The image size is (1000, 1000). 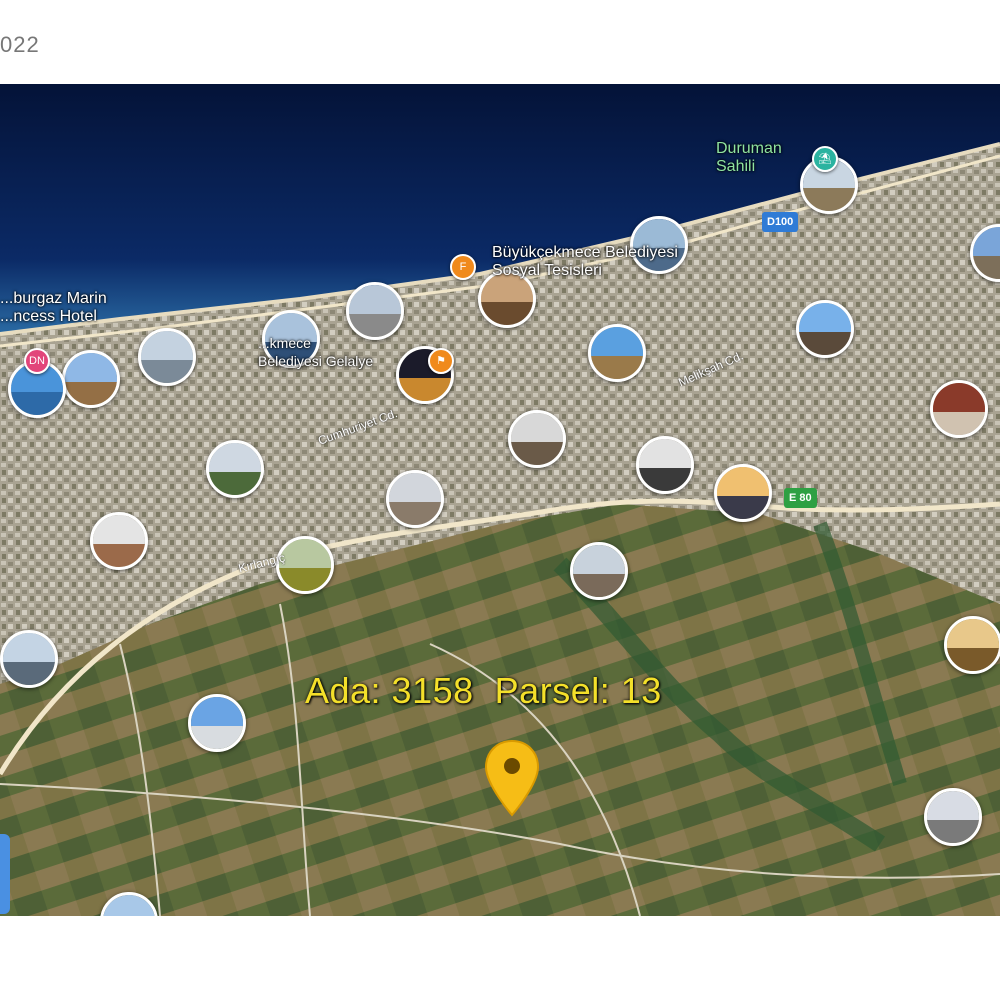 I want to click on e80-road-shield: E 80, so click(x=800, y=498).